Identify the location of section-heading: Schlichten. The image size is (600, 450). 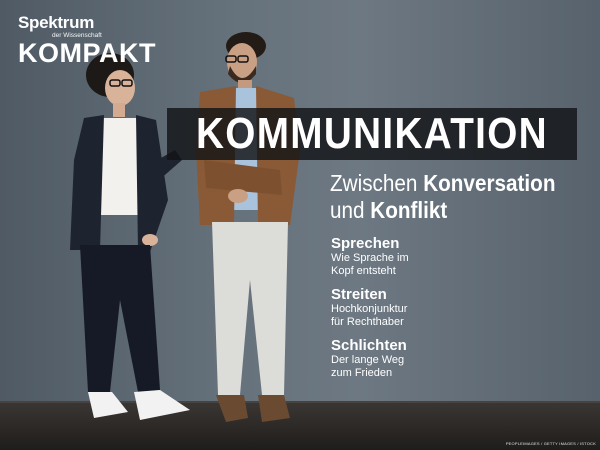
(369, 345).